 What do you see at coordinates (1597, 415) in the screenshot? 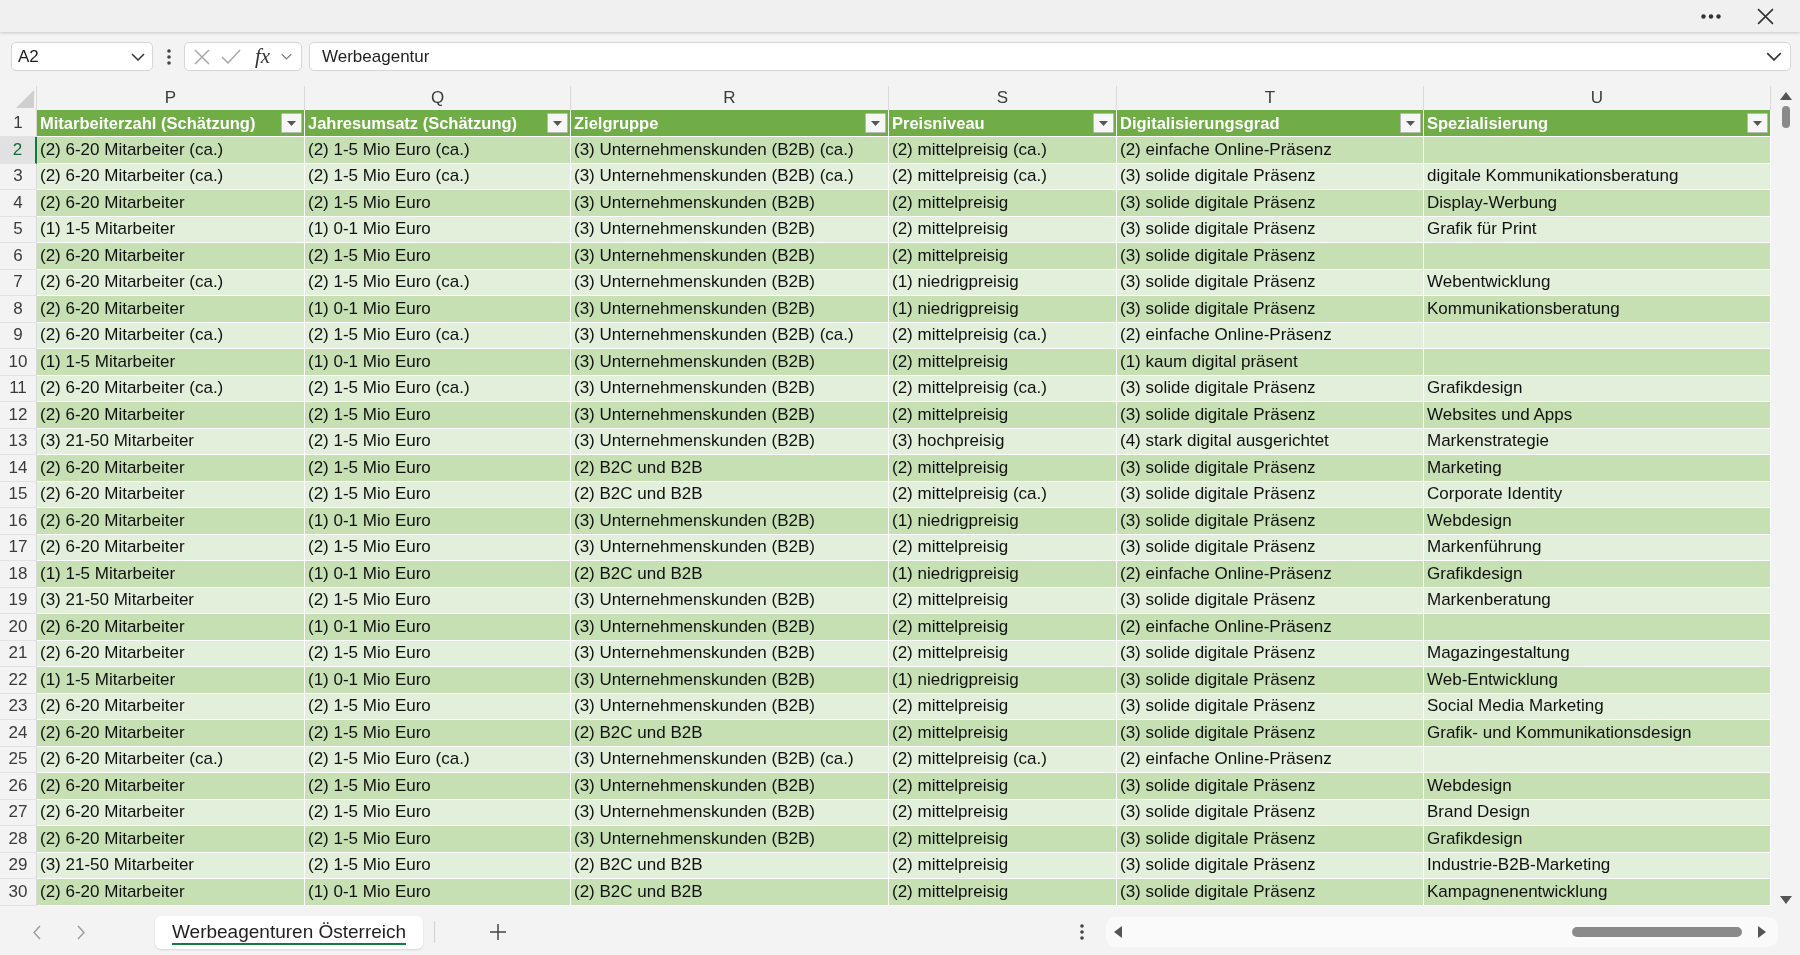
I see `table-cell: Websites und Apps` at bounding box center [1597, 415].